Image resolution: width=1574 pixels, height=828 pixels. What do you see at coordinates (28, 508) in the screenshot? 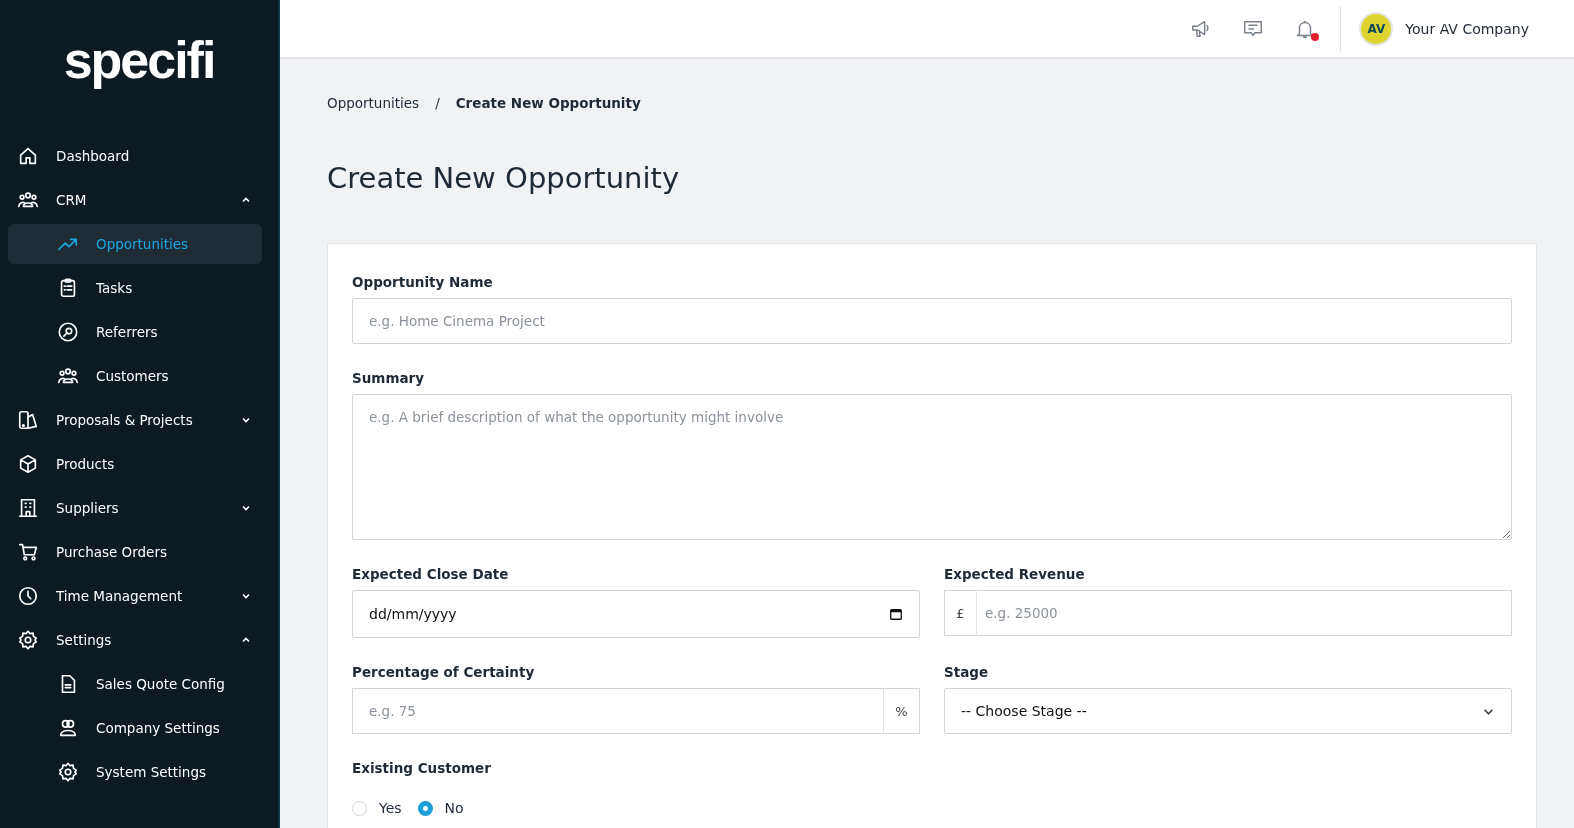
I see `building-icon` at bounding box center [28, 508].